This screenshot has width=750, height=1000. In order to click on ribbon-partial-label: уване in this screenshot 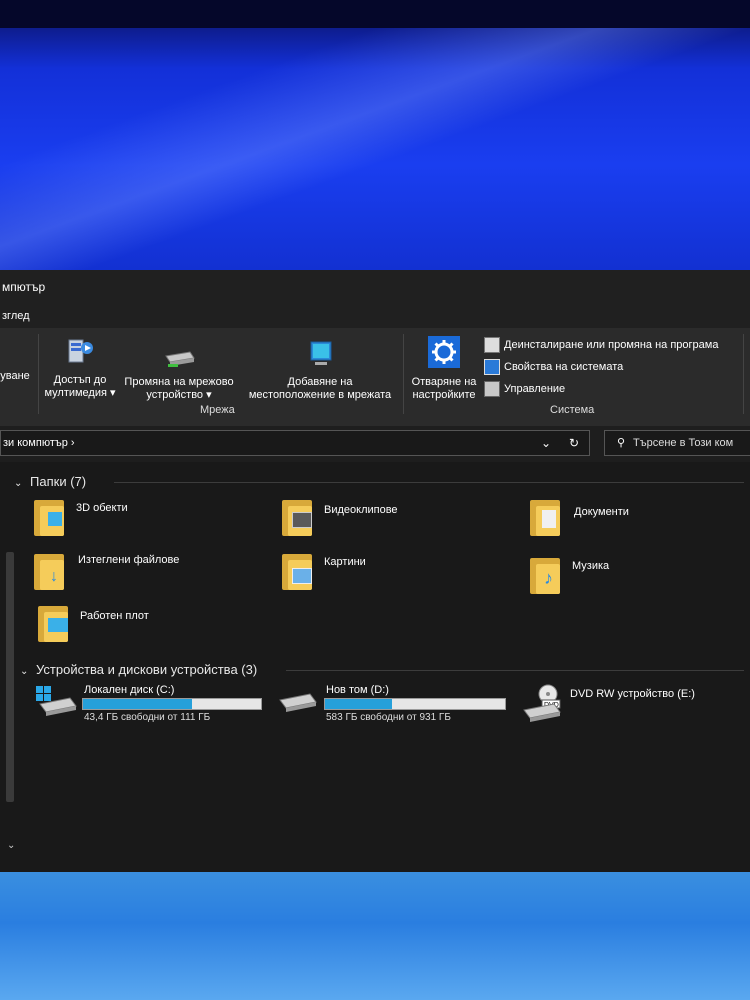, I will do `click(15, 376)`.